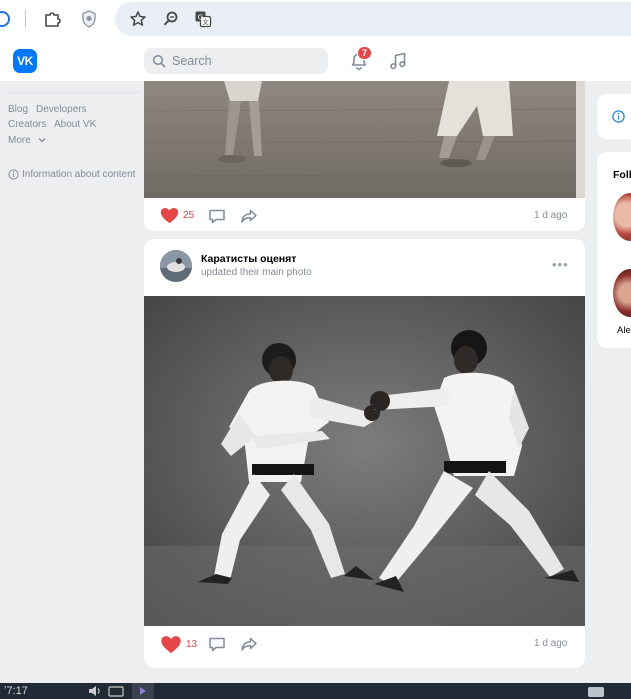 The image size is (631, 699). Describe the element at coordinates (192, 61) in the screenshot. I see `search-placeholder: Search` at that location.